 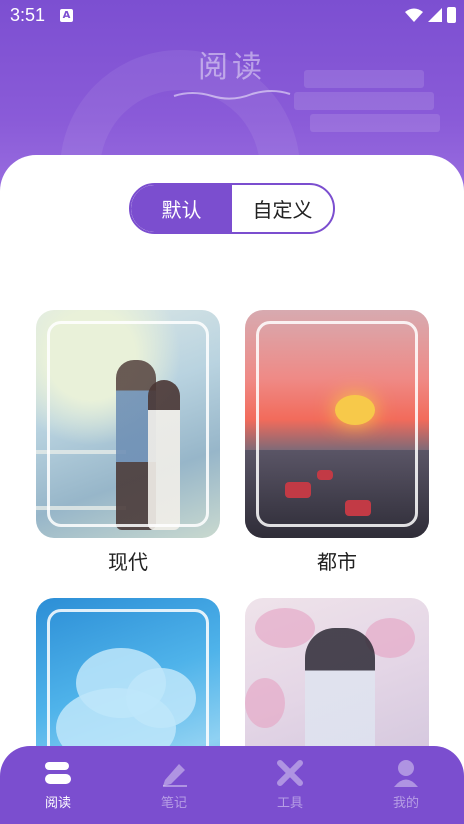 I want to click on tools-icon, so click(x=290, y=773).